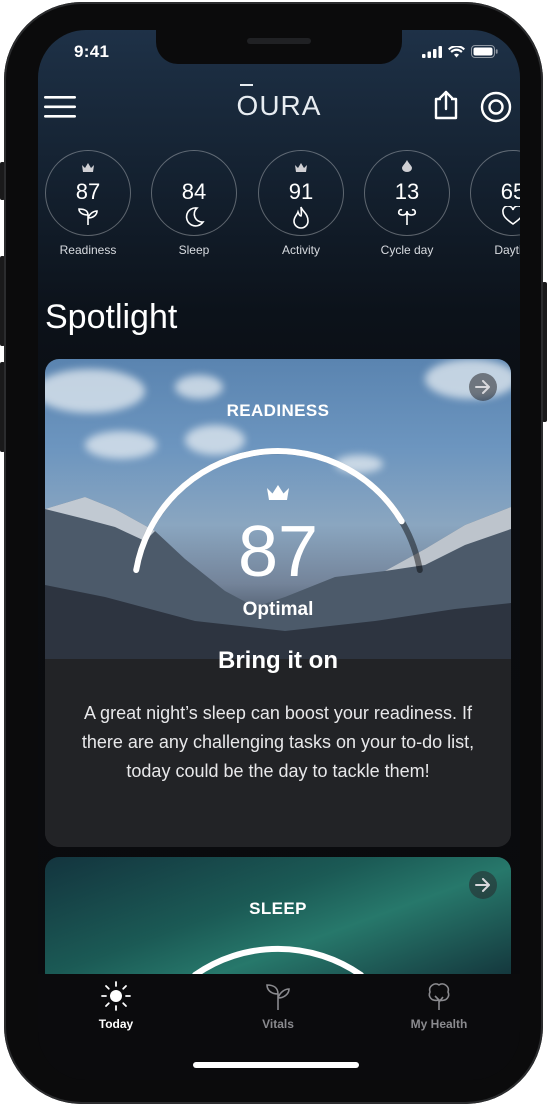  I want to click on score-label: Readiness, so click(88, 250).